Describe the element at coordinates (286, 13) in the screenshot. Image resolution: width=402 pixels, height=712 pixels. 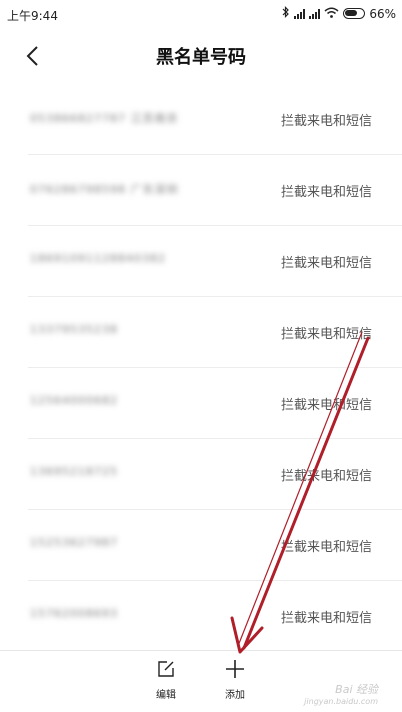
I see `bluetooth-icon` at that location.